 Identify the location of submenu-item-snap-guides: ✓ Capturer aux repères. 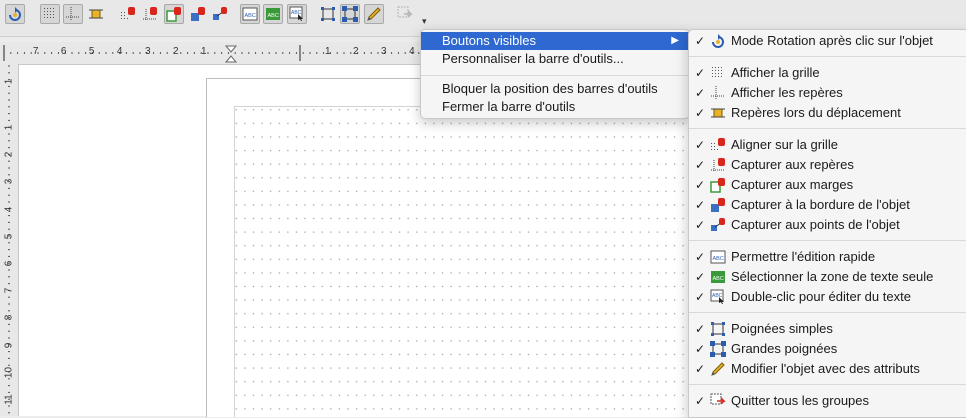
(827, 165).